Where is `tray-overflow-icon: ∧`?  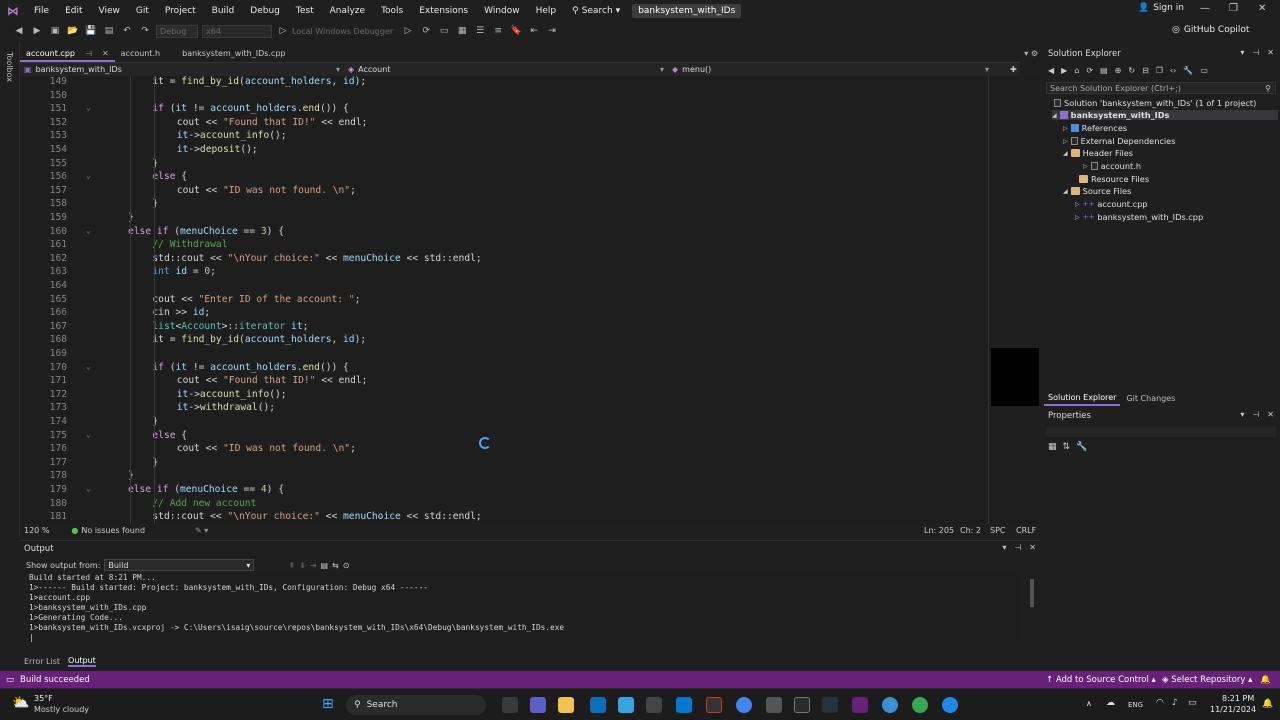 tray-overflow-icon: ∧ is located at coordinates (1089, 703).